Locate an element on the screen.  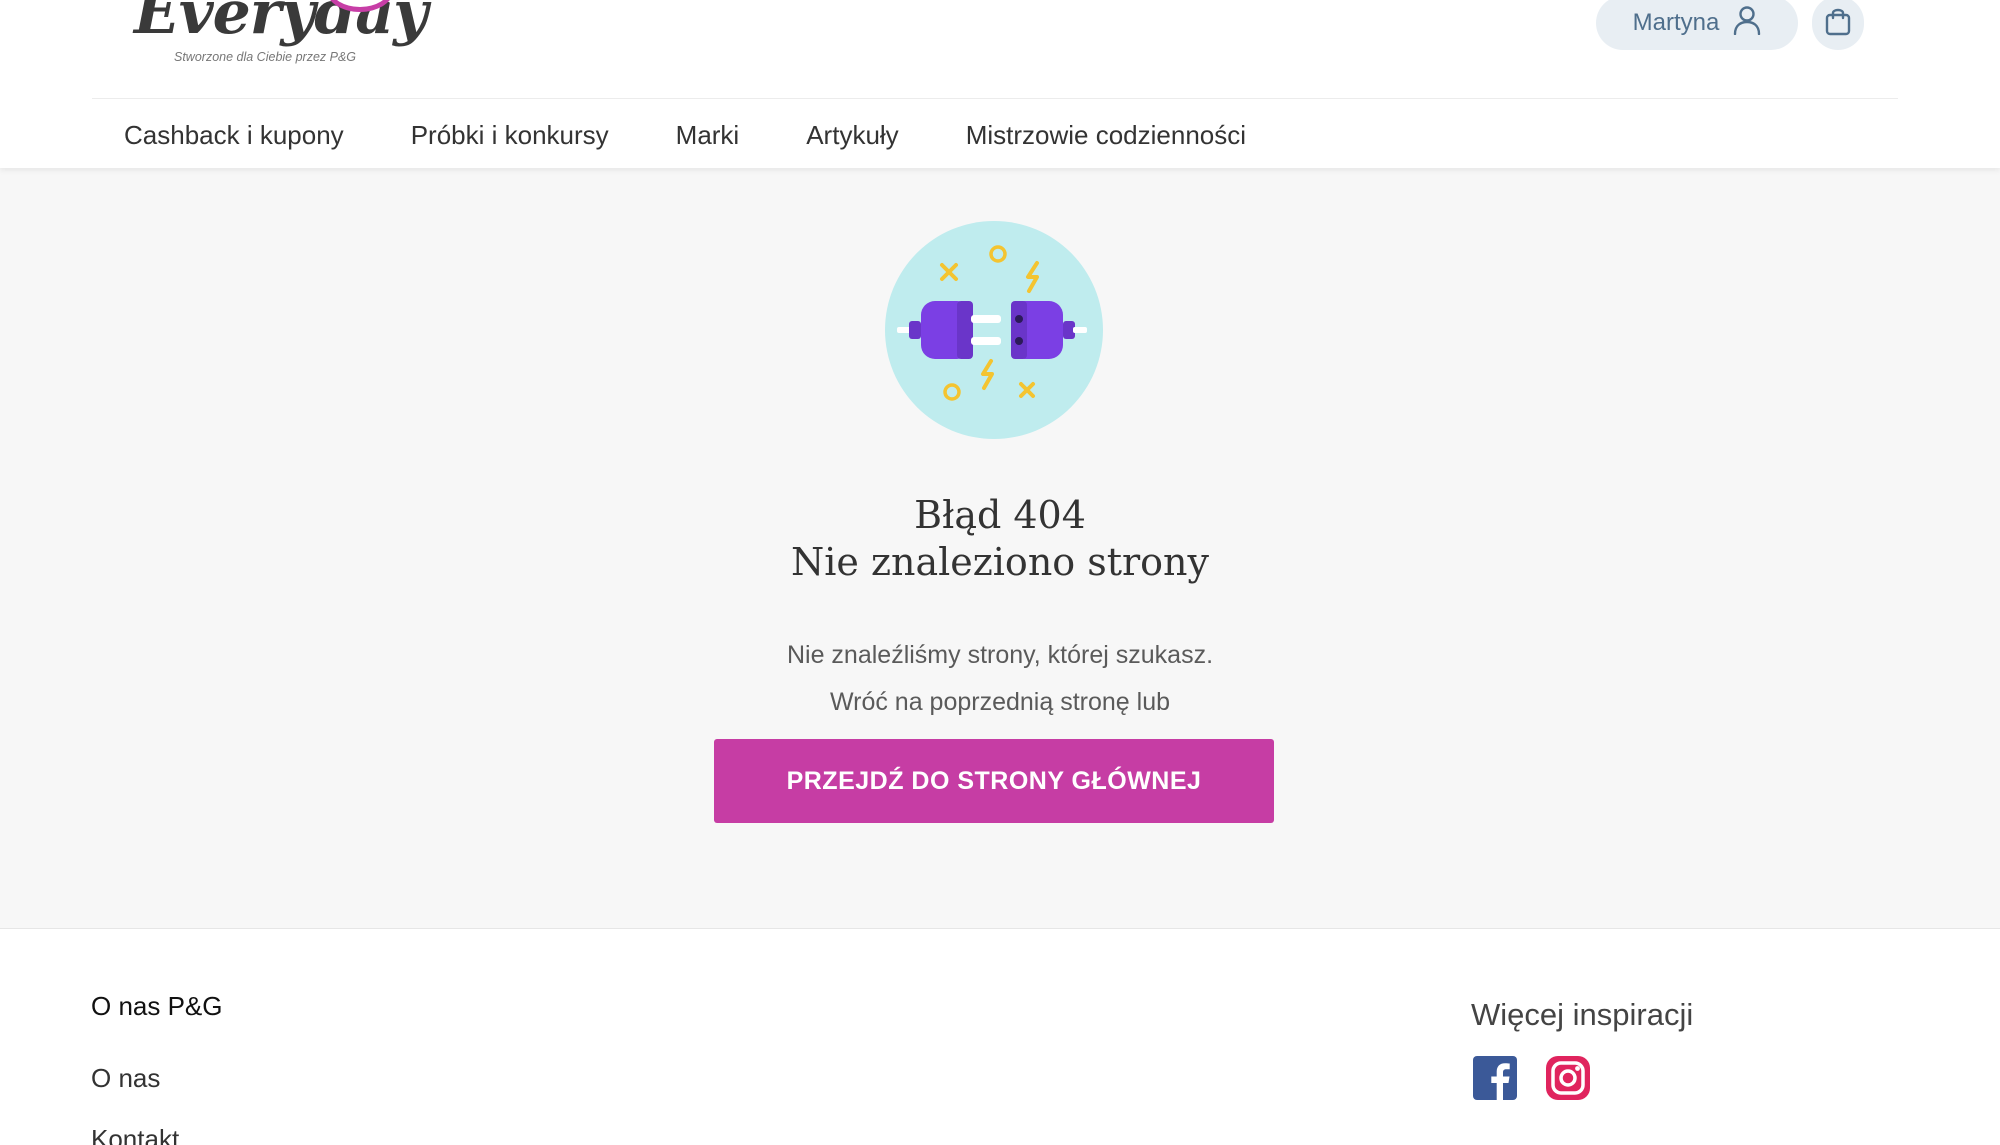
nav-item-cashback: Cashback i kupony is located at coordinates (234, 135).